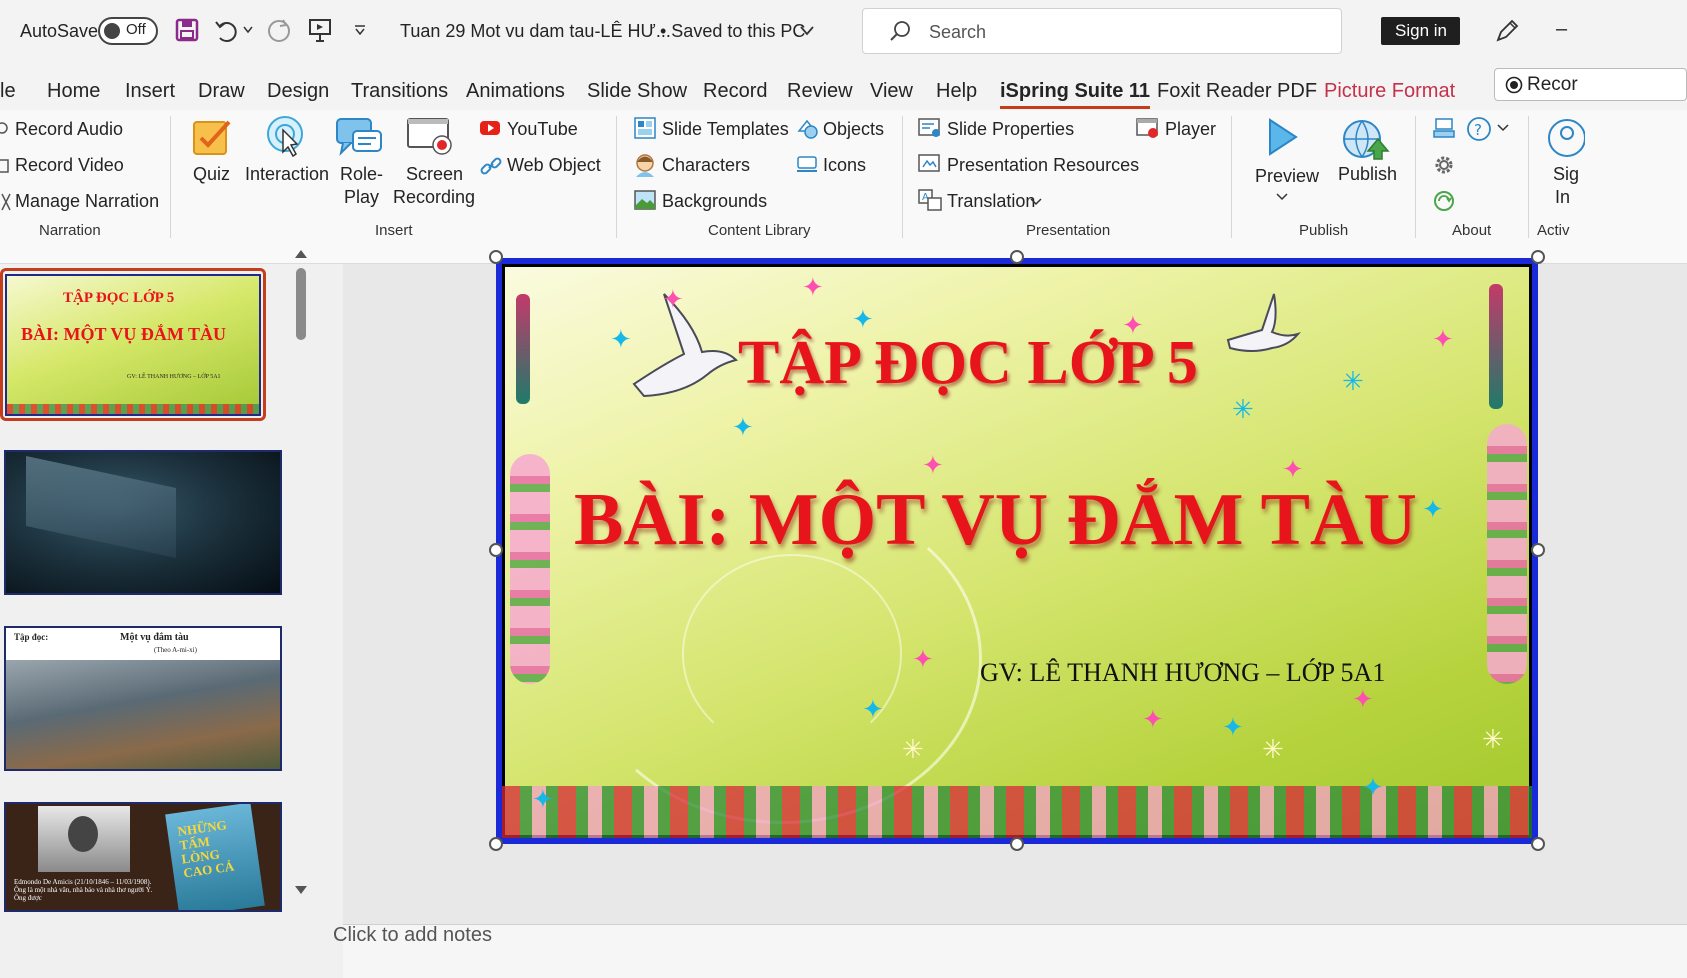 This screenshot has width=1687, height=978. What do you see at coordinates (515, 91) in the screenshot?
I see `tab-animations: Animations` at bounding box center [515, 91].